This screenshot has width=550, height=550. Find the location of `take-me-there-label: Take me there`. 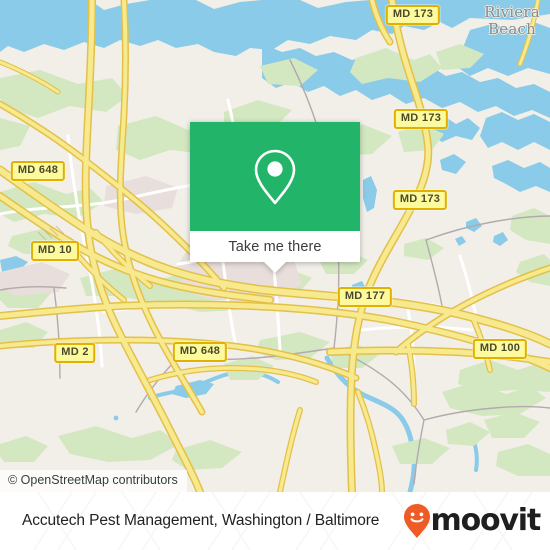

take-me-there-label: Take me there is located at coordinates (275, 246).